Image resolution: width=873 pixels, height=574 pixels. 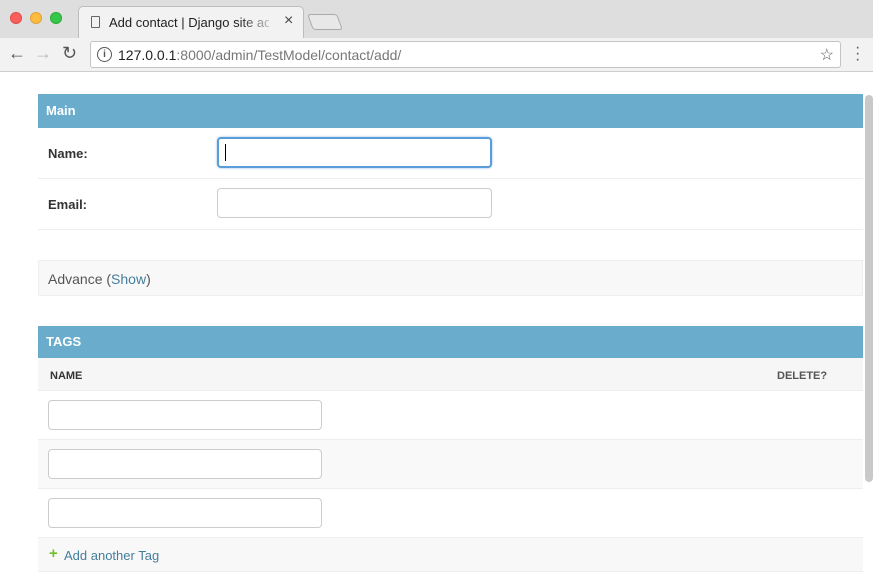 What do you see at coordinates (450, 278) in the screenshot?
I see `advance-fieldset-header: Advance (Show)` at bounding box center [450, 278].